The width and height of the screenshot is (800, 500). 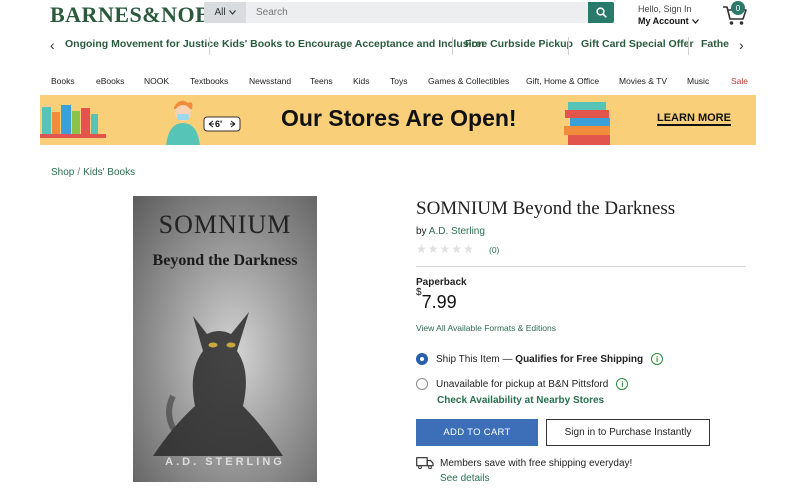 What do you see at coordinates (421, 231) in the screenshot?
I see `byline-prefix: by` at bounding box center [421, 231].